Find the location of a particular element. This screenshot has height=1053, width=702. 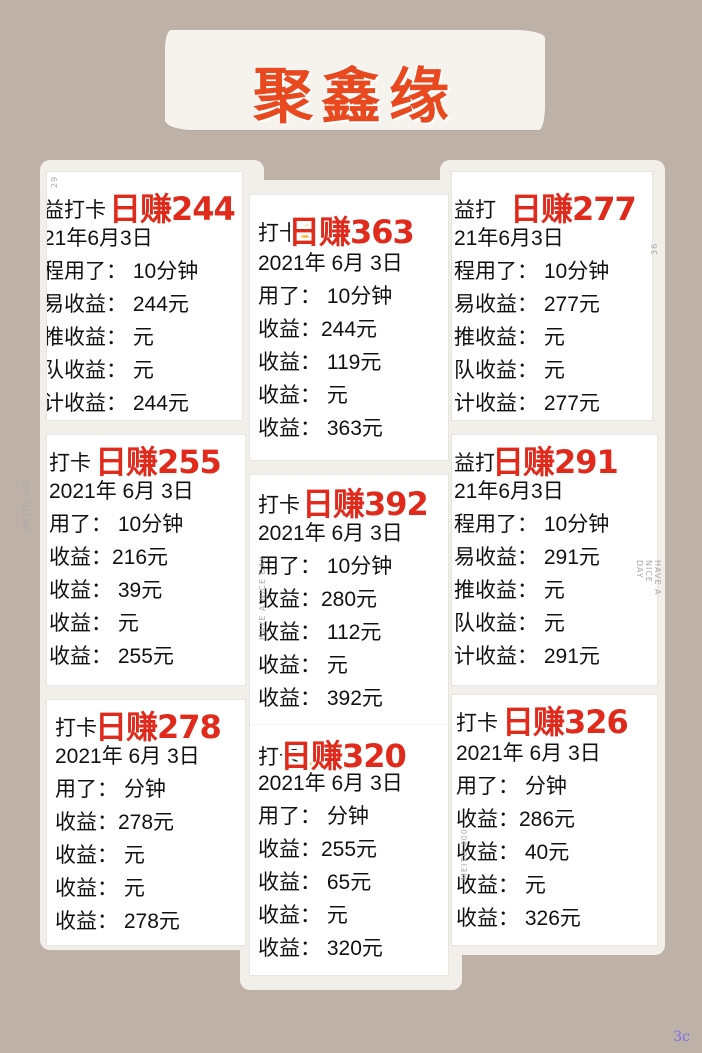

card-line: 收益： 363元 is located at coordinates (320, 428).